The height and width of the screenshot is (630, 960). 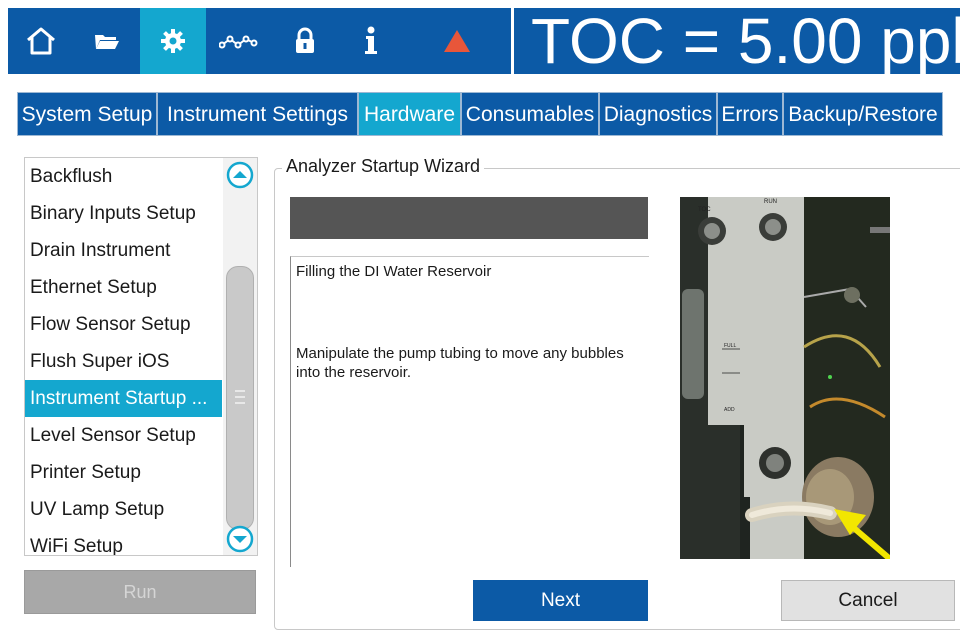 I want to click on cancel-button: Cancel, so click(x=868, y=600).